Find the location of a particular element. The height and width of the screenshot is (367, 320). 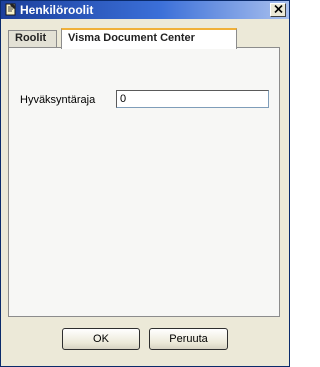

window-title: Henkilöroolit is located at coordinates (57, 10).